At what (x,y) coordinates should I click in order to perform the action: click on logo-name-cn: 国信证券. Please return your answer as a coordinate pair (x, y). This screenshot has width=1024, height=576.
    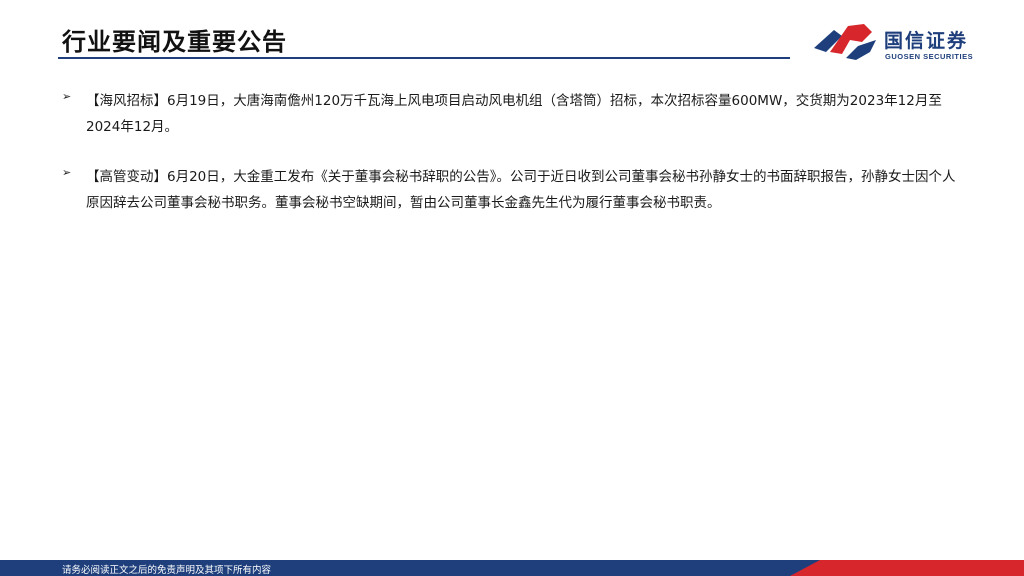
    Looking at the image, I should click on (926, 41).